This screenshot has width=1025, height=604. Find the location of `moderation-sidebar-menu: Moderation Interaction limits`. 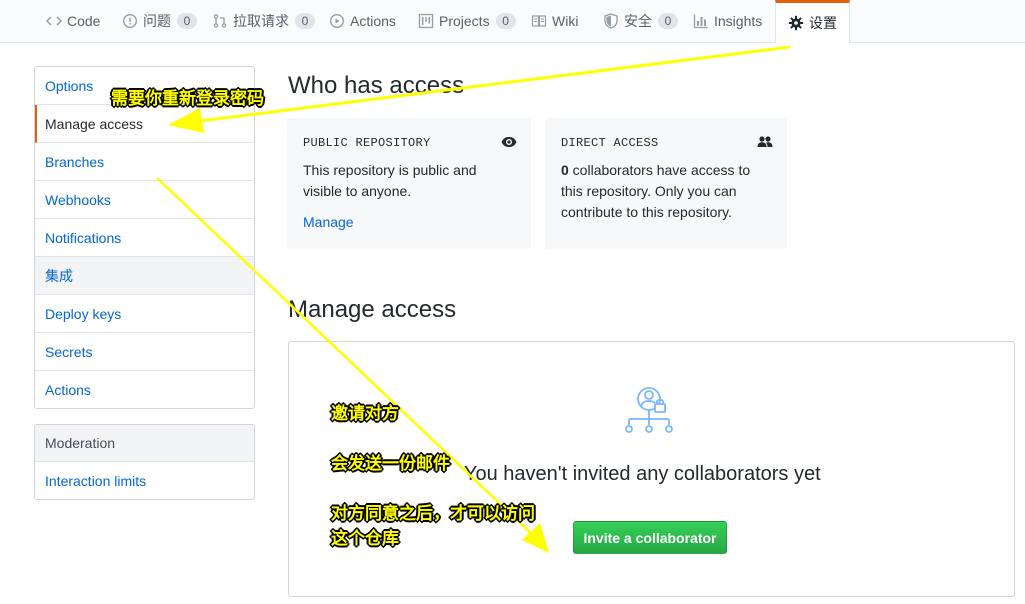

moderation-sidebar-menu: Moderation Interaction limits is located at coordinates (144, 462).